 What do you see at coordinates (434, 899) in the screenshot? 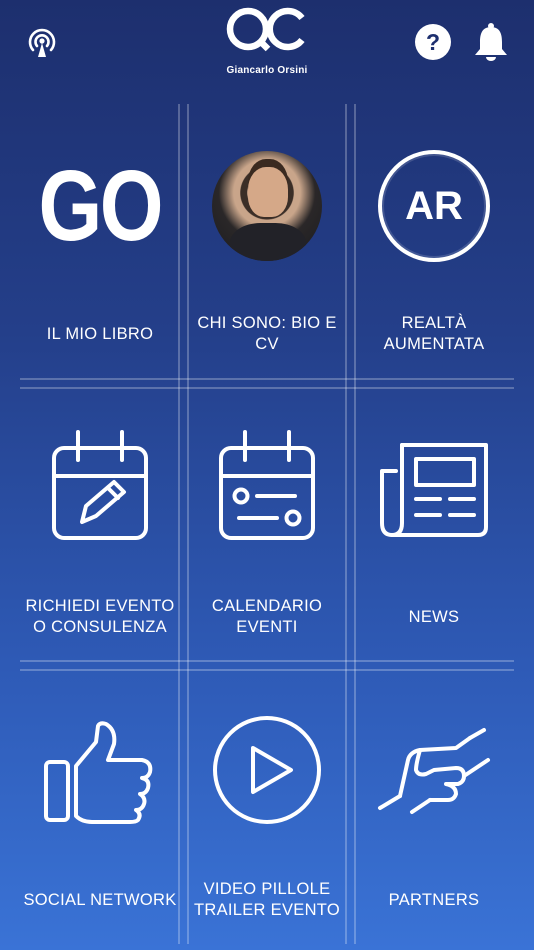
I see `tile-label: PARTNERS` at bounding box center [434, 899].